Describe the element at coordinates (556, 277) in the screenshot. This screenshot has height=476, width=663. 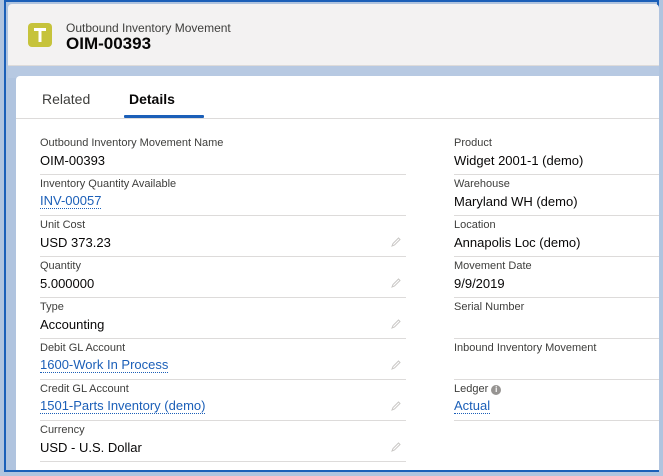
I see `field-movement-date: Movement Date 9/9/2019` at that location.